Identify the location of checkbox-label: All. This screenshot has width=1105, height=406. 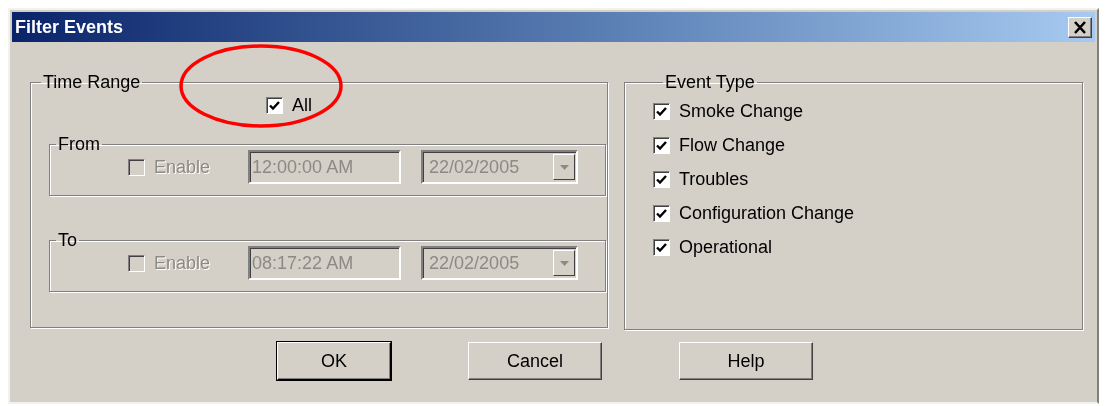
(302, 105).